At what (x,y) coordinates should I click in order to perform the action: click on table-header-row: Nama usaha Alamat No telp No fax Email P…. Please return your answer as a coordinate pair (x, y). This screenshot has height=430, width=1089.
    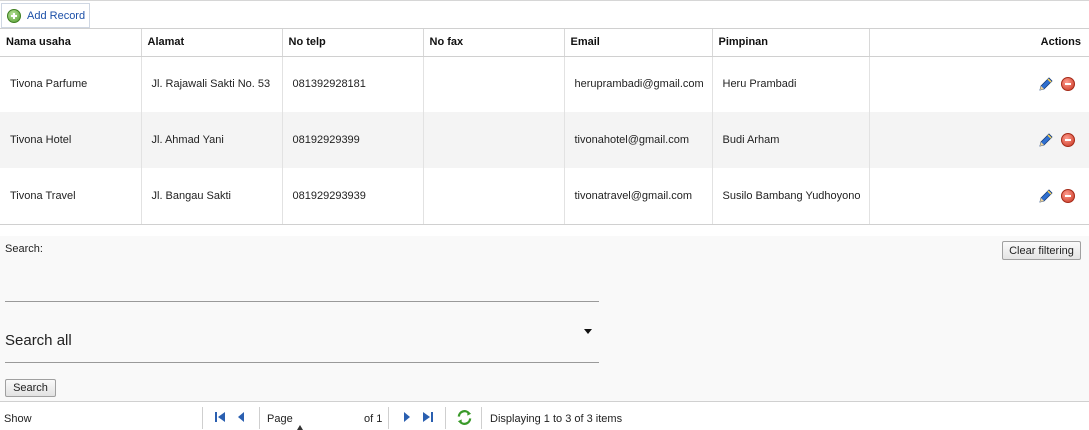
    Looking at the image, I should click on (544, 43).